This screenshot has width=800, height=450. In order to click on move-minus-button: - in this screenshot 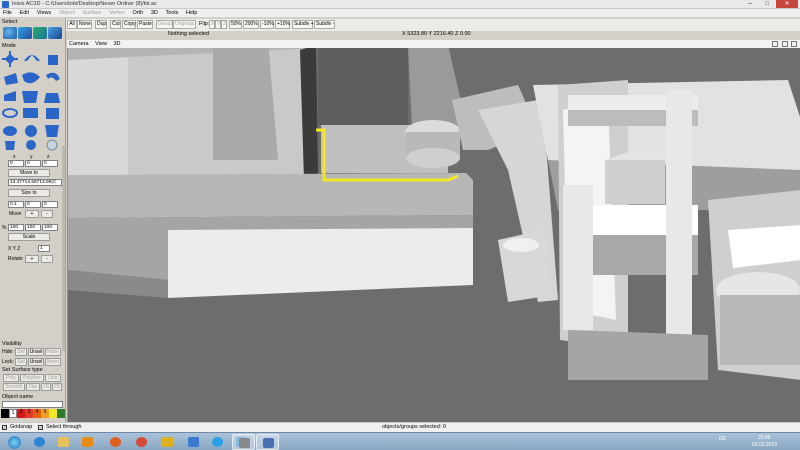, I will do `click(47, 214)`.